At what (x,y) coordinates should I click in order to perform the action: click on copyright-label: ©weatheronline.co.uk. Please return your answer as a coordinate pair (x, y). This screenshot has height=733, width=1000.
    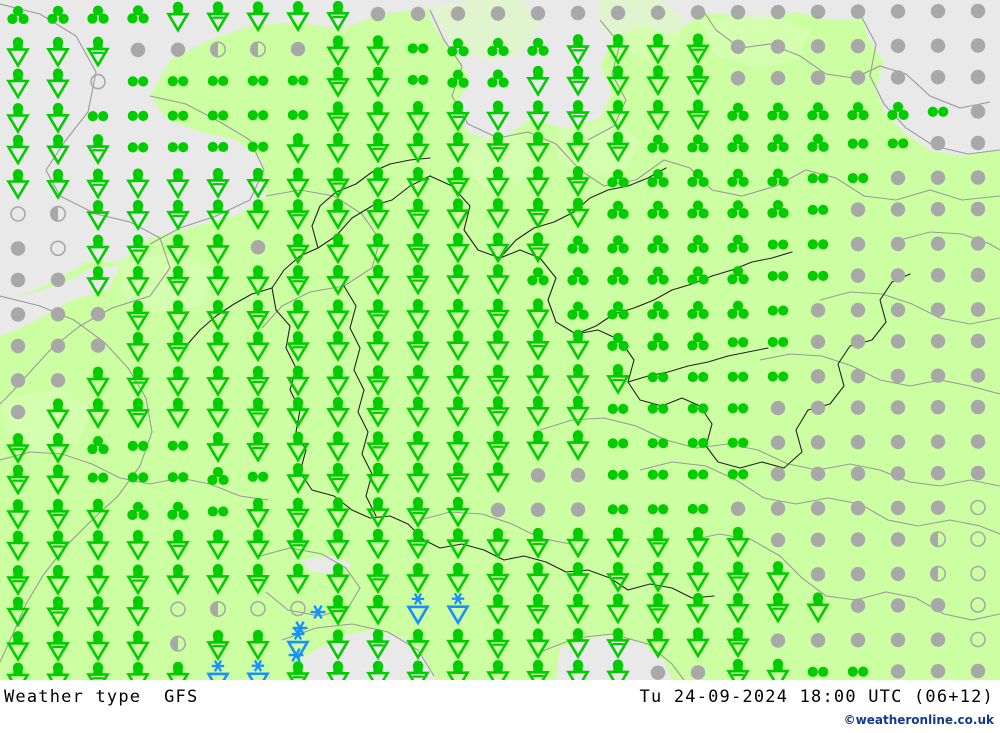
    Looking at the image, I should click on (918, 720).